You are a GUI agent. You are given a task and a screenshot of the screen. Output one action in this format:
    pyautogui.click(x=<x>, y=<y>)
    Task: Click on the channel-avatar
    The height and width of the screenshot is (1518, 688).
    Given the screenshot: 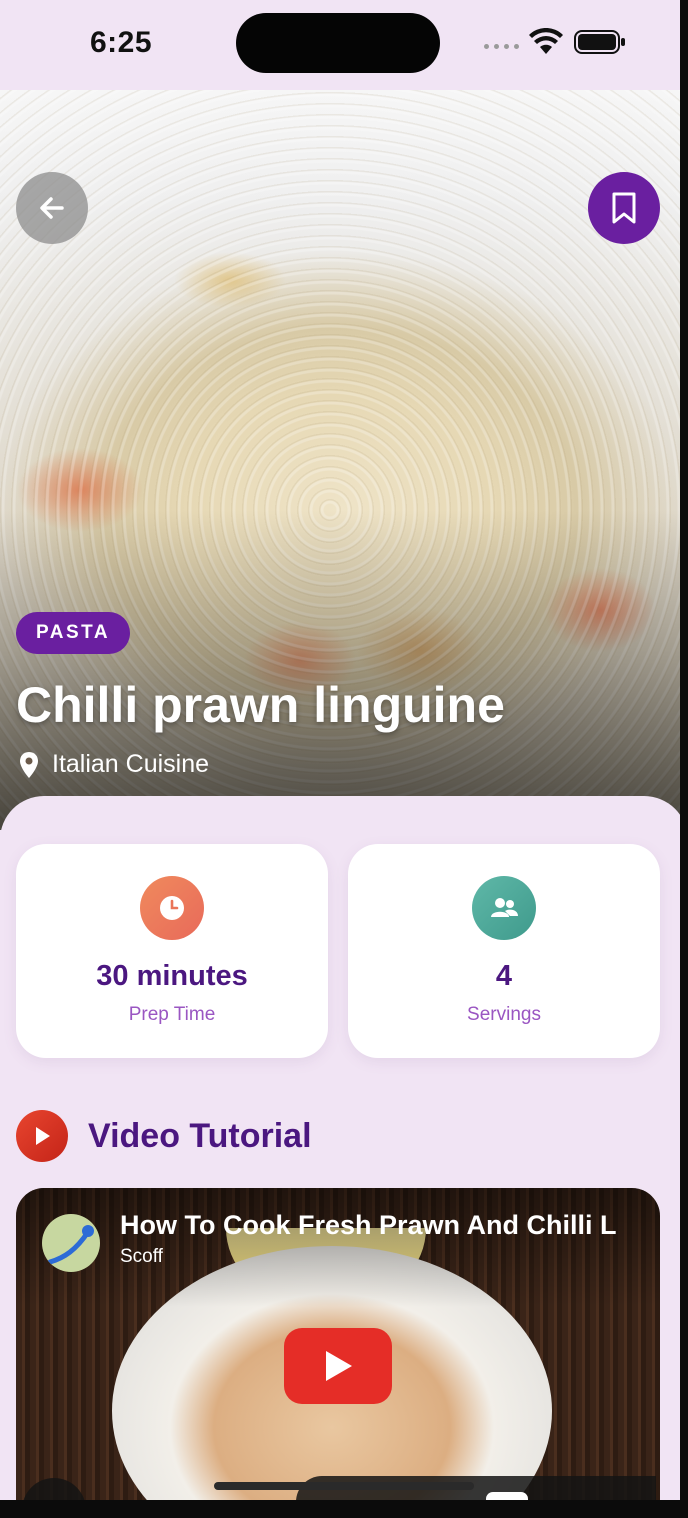 What is the action you would take?
    pyautogui.click(x=71, y=1243)
    